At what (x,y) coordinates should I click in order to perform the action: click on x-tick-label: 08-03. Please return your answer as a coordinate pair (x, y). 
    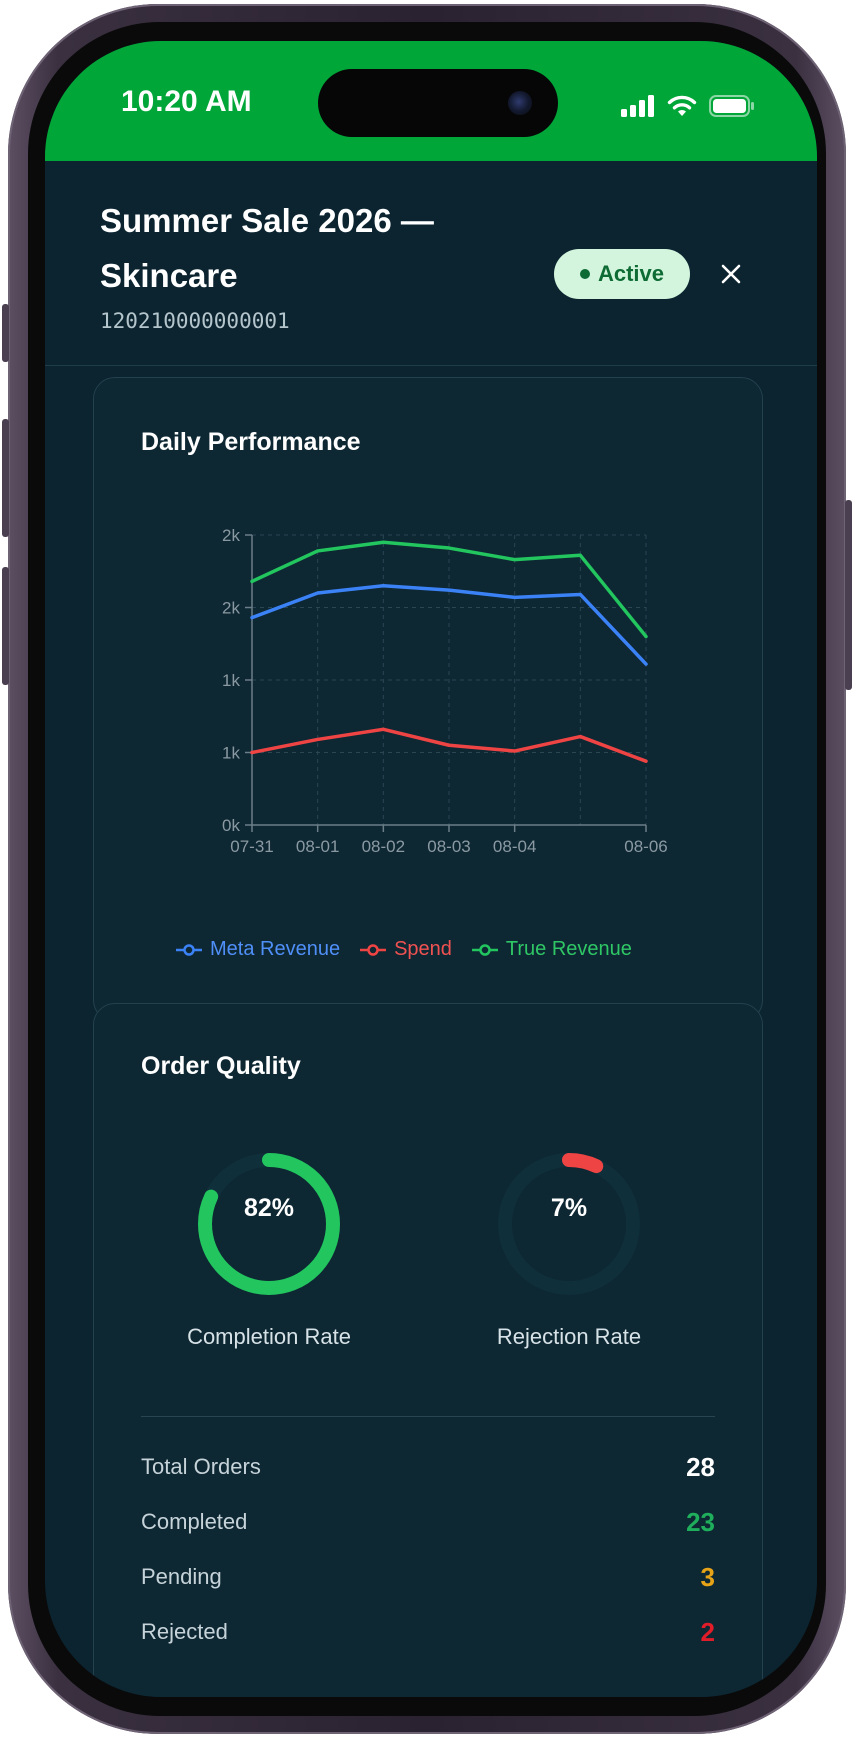
    Looking at the image, I should click on (448, 846).